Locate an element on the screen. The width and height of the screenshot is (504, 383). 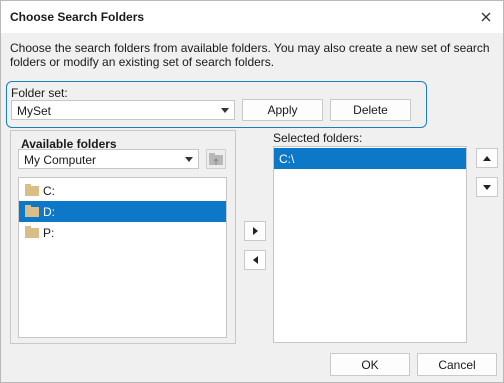
folder-set-label: Folder set: is located at coordinates (39, 93).